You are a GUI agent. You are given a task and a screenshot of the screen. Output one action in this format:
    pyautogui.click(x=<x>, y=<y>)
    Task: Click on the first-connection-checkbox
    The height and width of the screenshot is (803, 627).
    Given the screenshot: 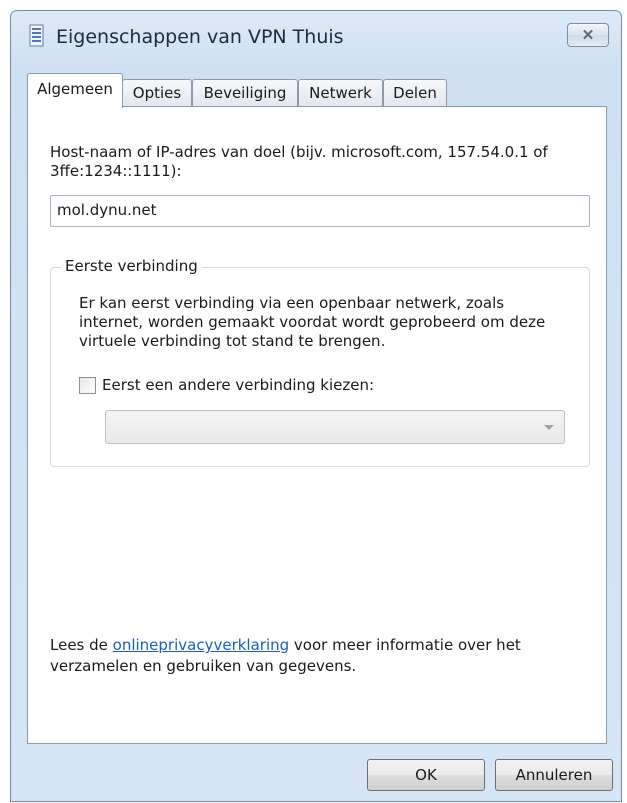 What is the action you would take?
    pyautogui.click(x=87, y=385)
    